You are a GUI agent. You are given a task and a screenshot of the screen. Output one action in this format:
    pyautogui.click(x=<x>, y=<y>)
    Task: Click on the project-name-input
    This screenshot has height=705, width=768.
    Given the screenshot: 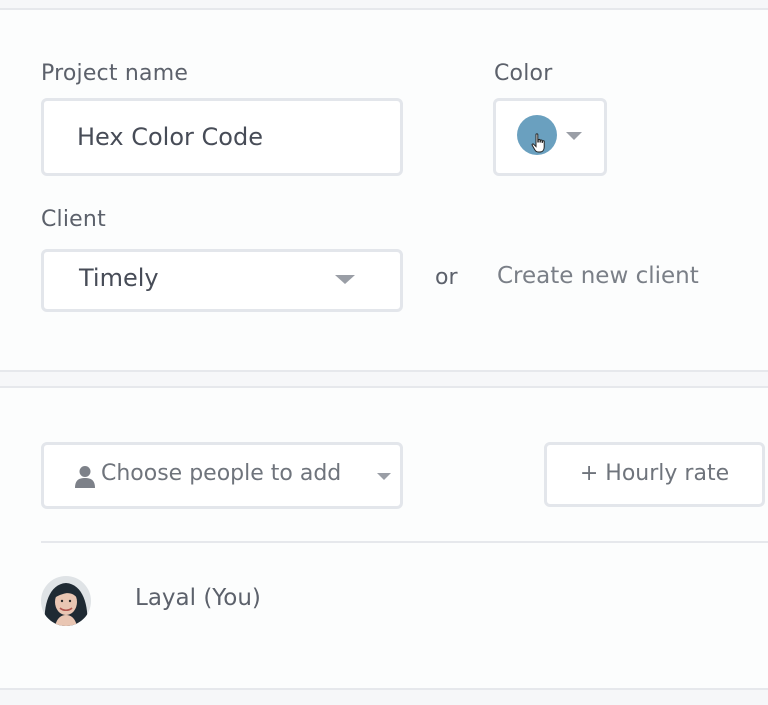 What is the action you would take?
    pyautogui.click(x=222, y=137)
    